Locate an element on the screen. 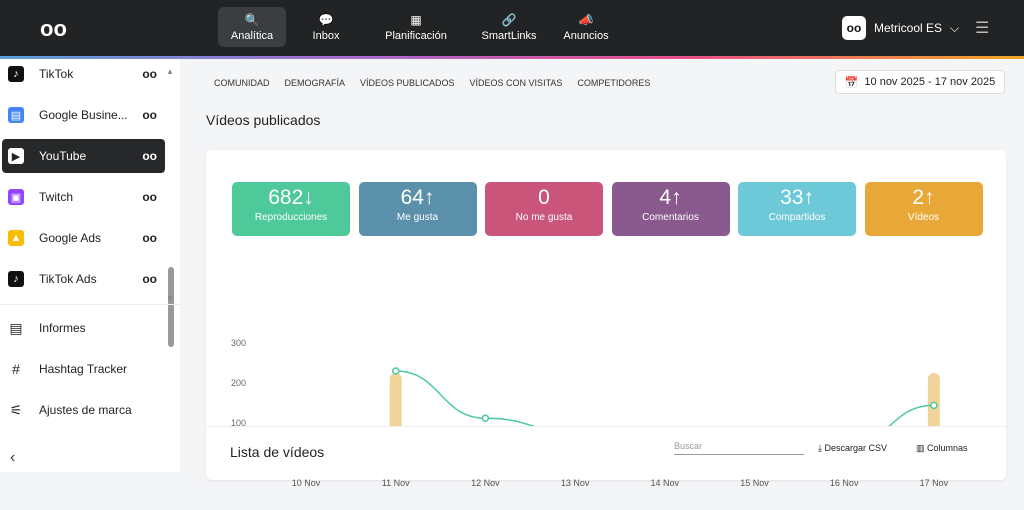 The height and width of the screenshot is (510, 1024). video-list-title: Lista de vídeos is located at coordinates (277, 452).